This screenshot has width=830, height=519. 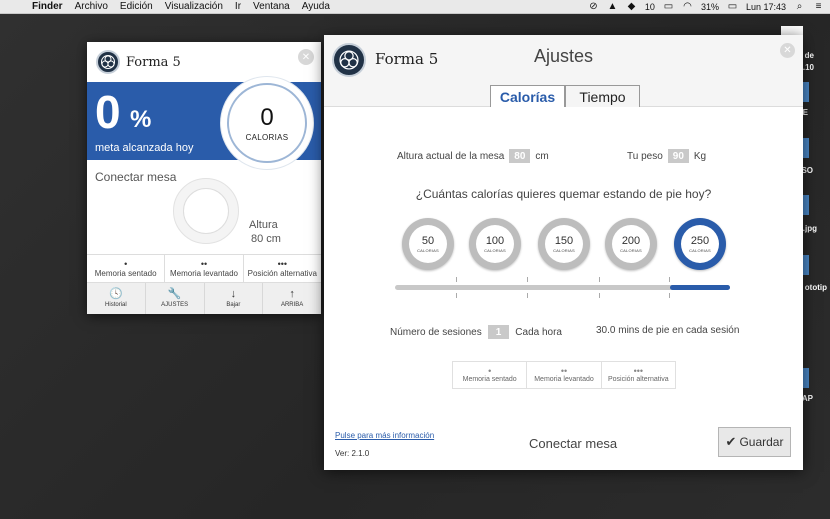 I want to click on menu-ventana: Ventana, so click(x=271, y=7).